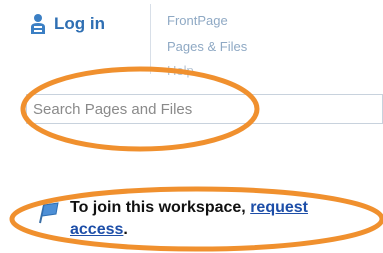 The width and height of the screenshot is (383, 253). I want to click on request-access-link-part2: access, so click(97, 229).